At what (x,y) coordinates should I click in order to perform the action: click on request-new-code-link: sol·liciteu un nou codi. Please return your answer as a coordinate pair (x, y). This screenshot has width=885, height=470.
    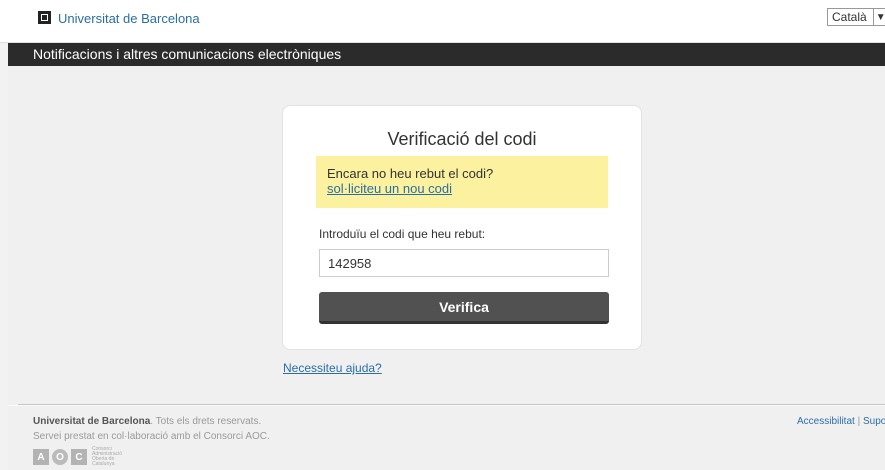
    Looking at the image, I should click on (389, 188).